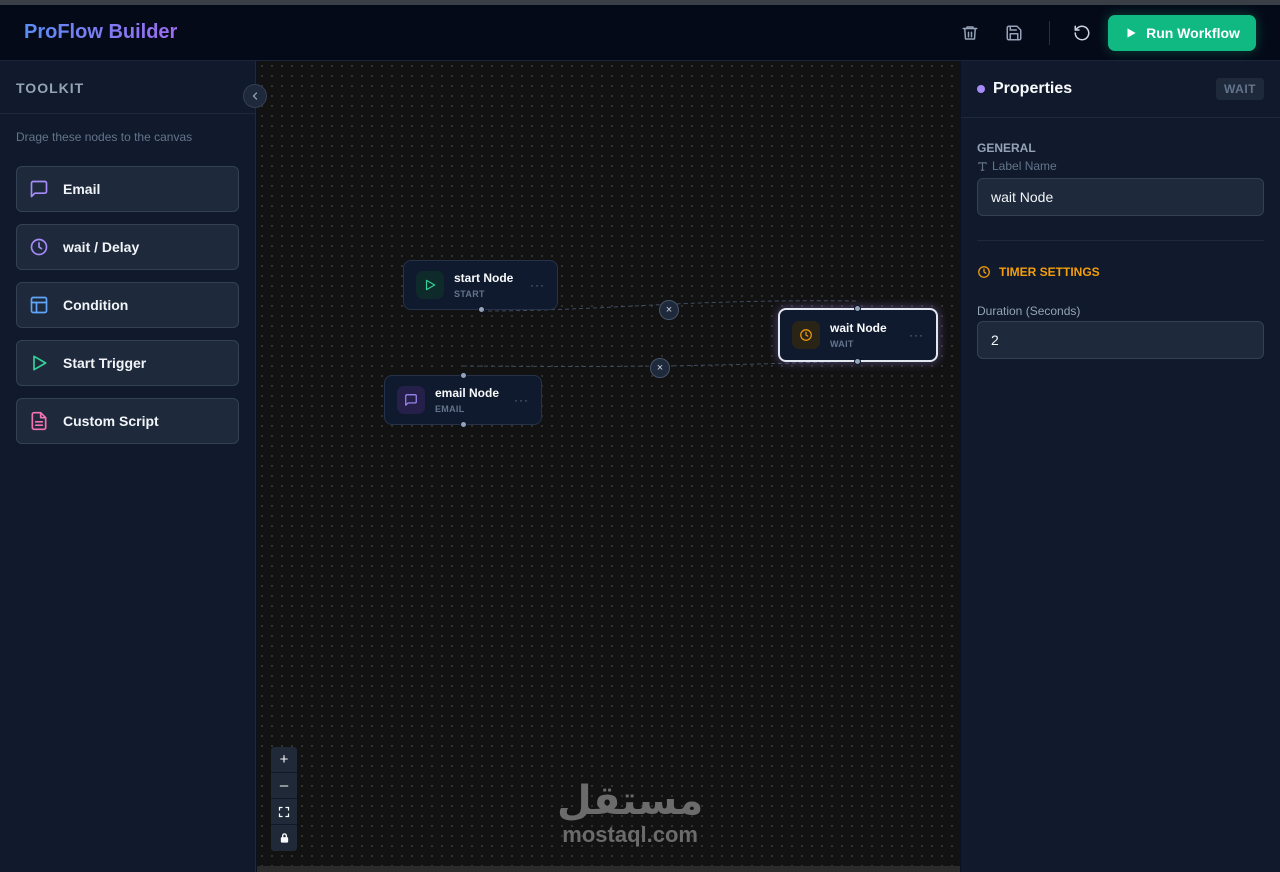 The height and width of the screenshot is (872, 1280). Describe the element at coordinates (101, 247) in the screenshot. I see `tool-label: wait / Delay` at that location.